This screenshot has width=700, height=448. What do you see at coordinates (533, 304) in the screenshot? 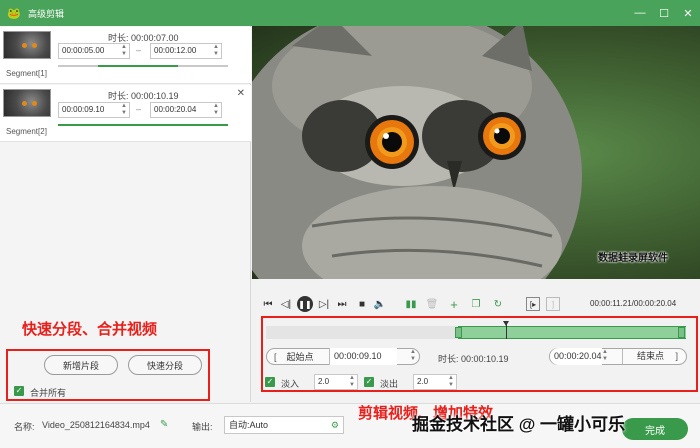
I see `set-in-point-icon: [▸` at bounding box center [533, 304].